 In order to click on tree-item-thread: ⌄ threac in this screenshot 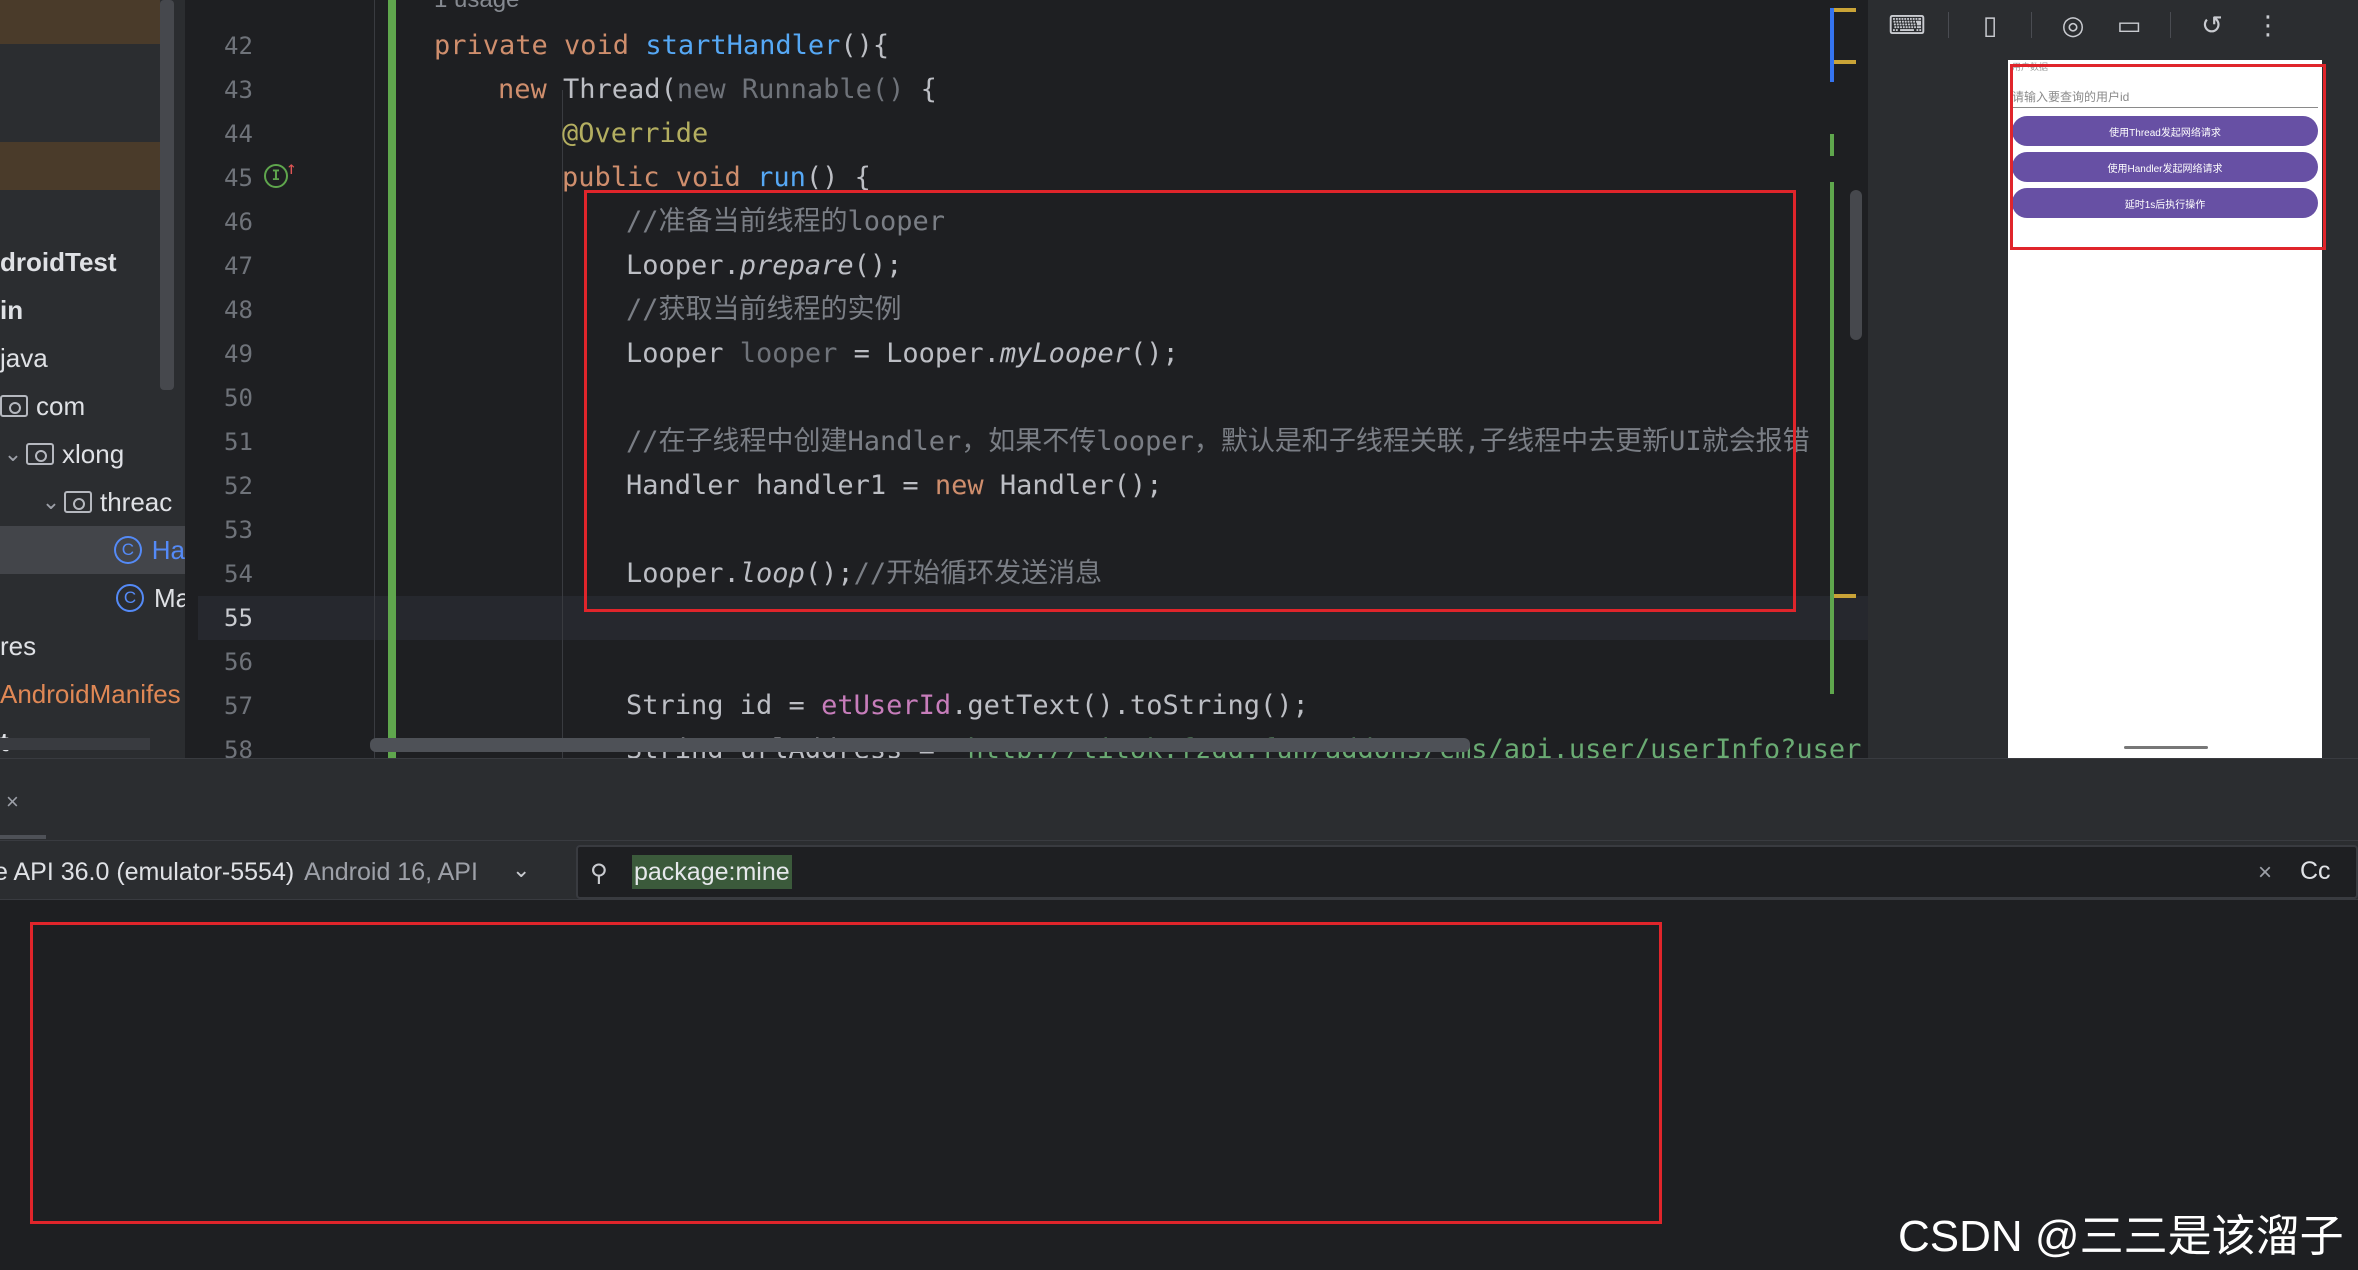, I will do `click(105, 502)`.